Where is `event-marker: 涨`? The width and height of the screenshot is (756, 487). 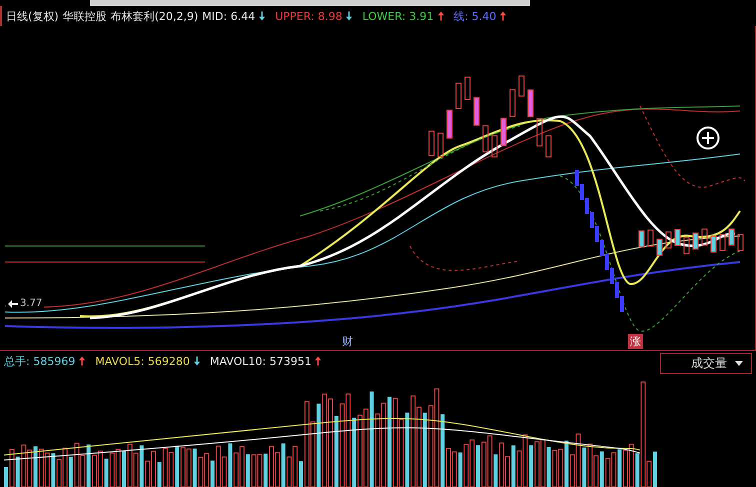
event-marker: 涨 is located at coordinates (635, 341).